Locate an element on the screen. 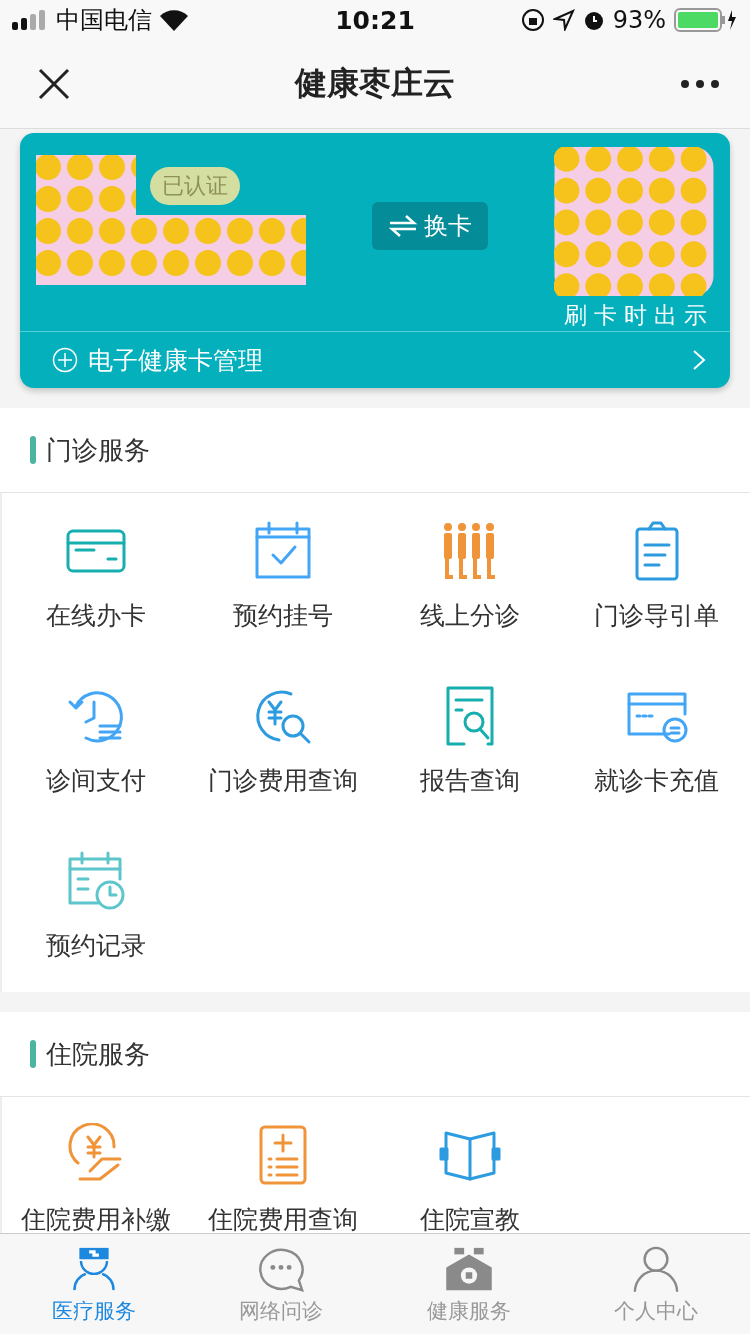 The height and width of the screenshot is (1334, 750). service-label: 诊间支付 is located at coordinates (95, 780).